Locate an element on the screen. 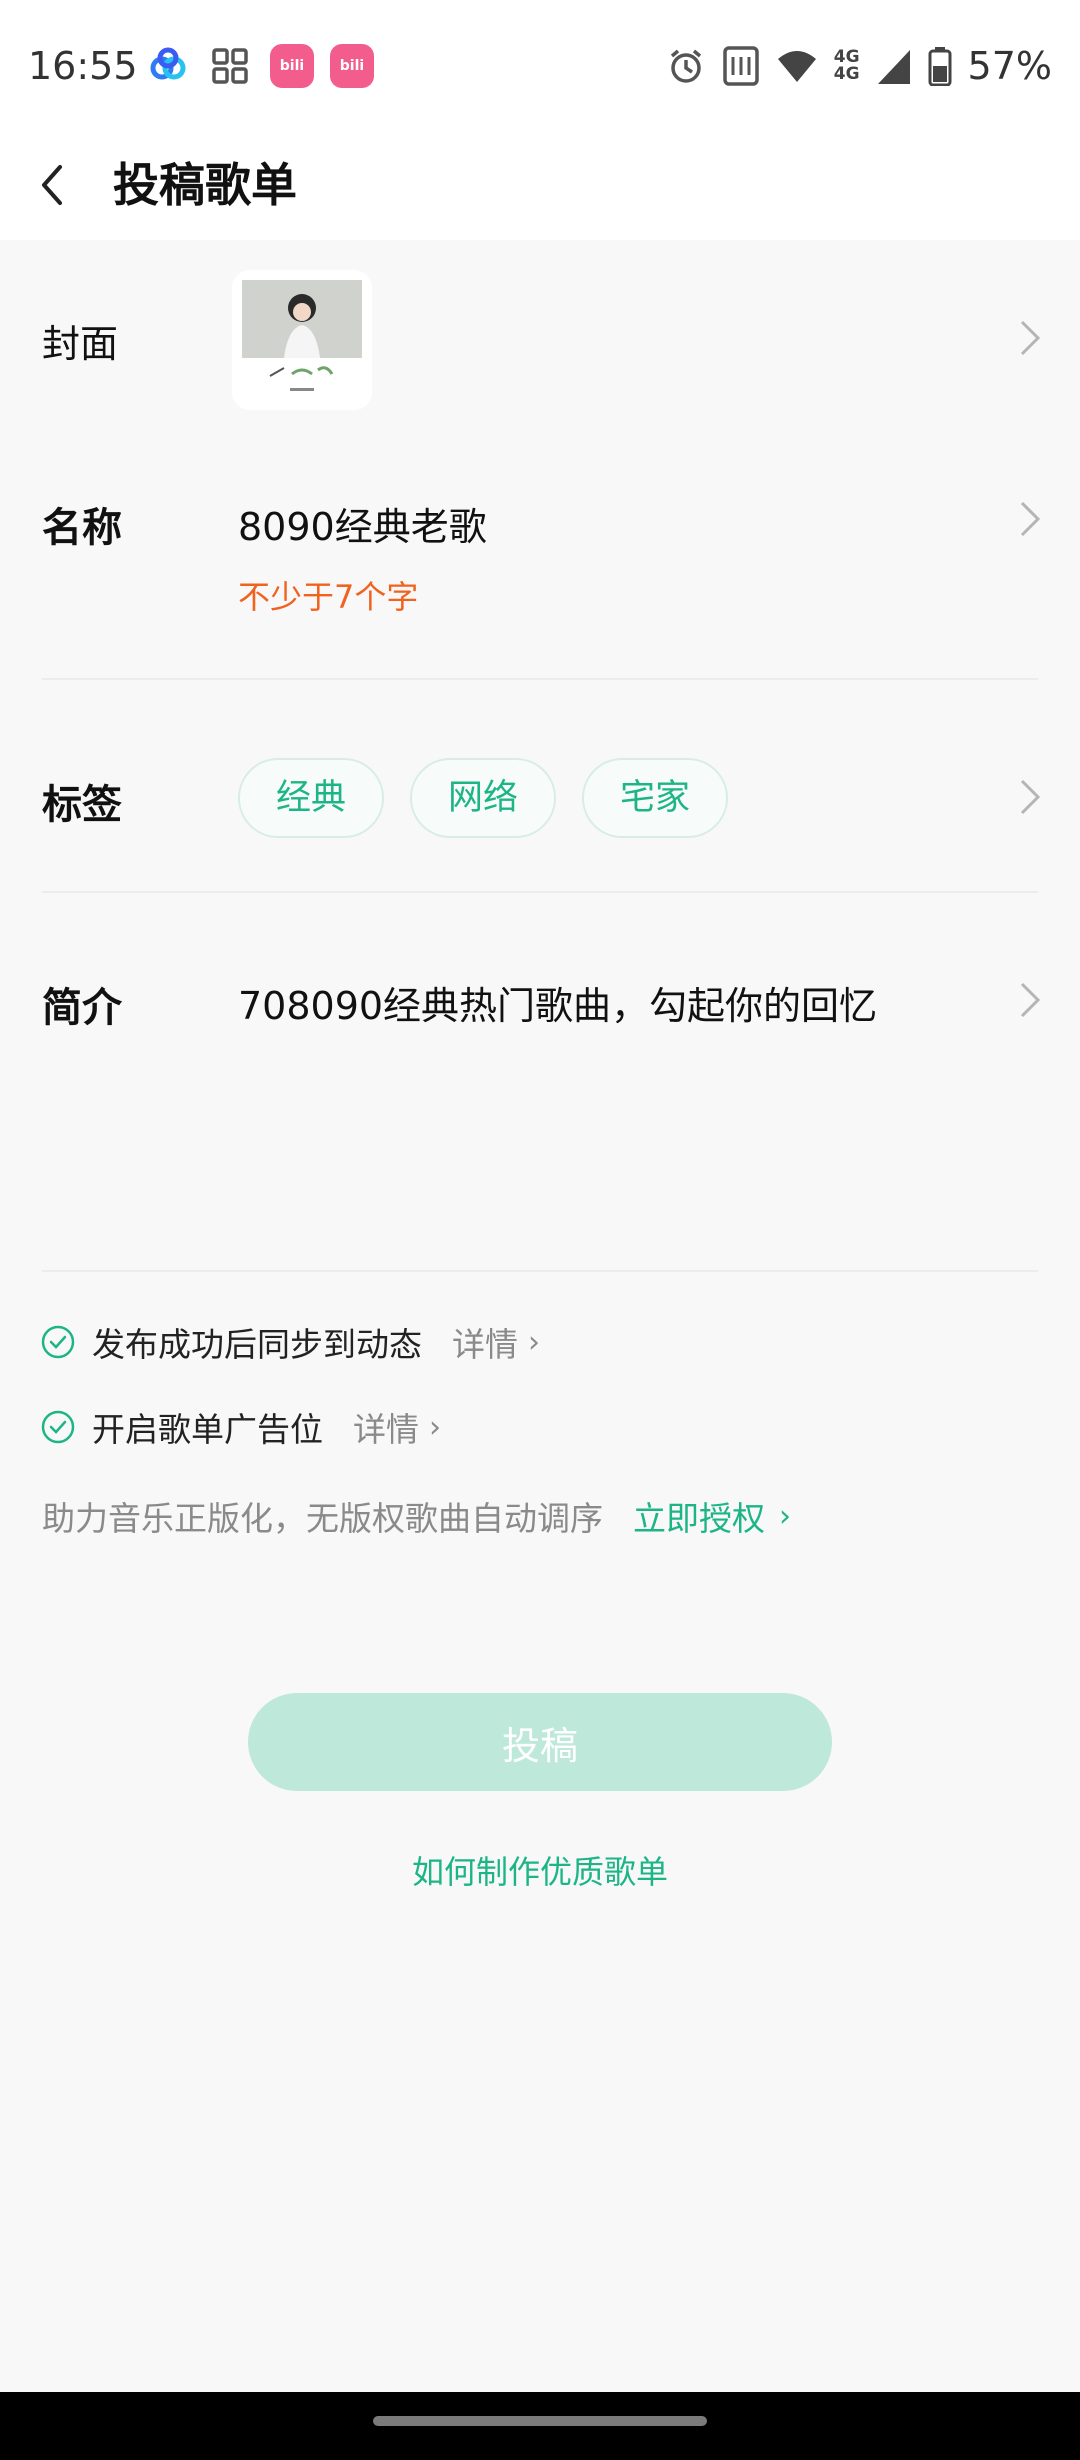 The width and height of the screenshot is (1080, 2460). cover-label: 封面 is located at coordinates (80, 344).